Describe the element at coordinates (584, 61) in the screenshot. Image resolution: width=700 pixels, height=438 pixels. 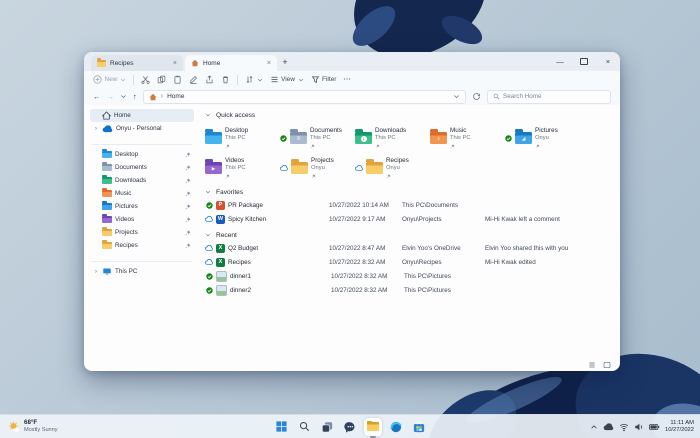
I see `maximize-button` at that location.